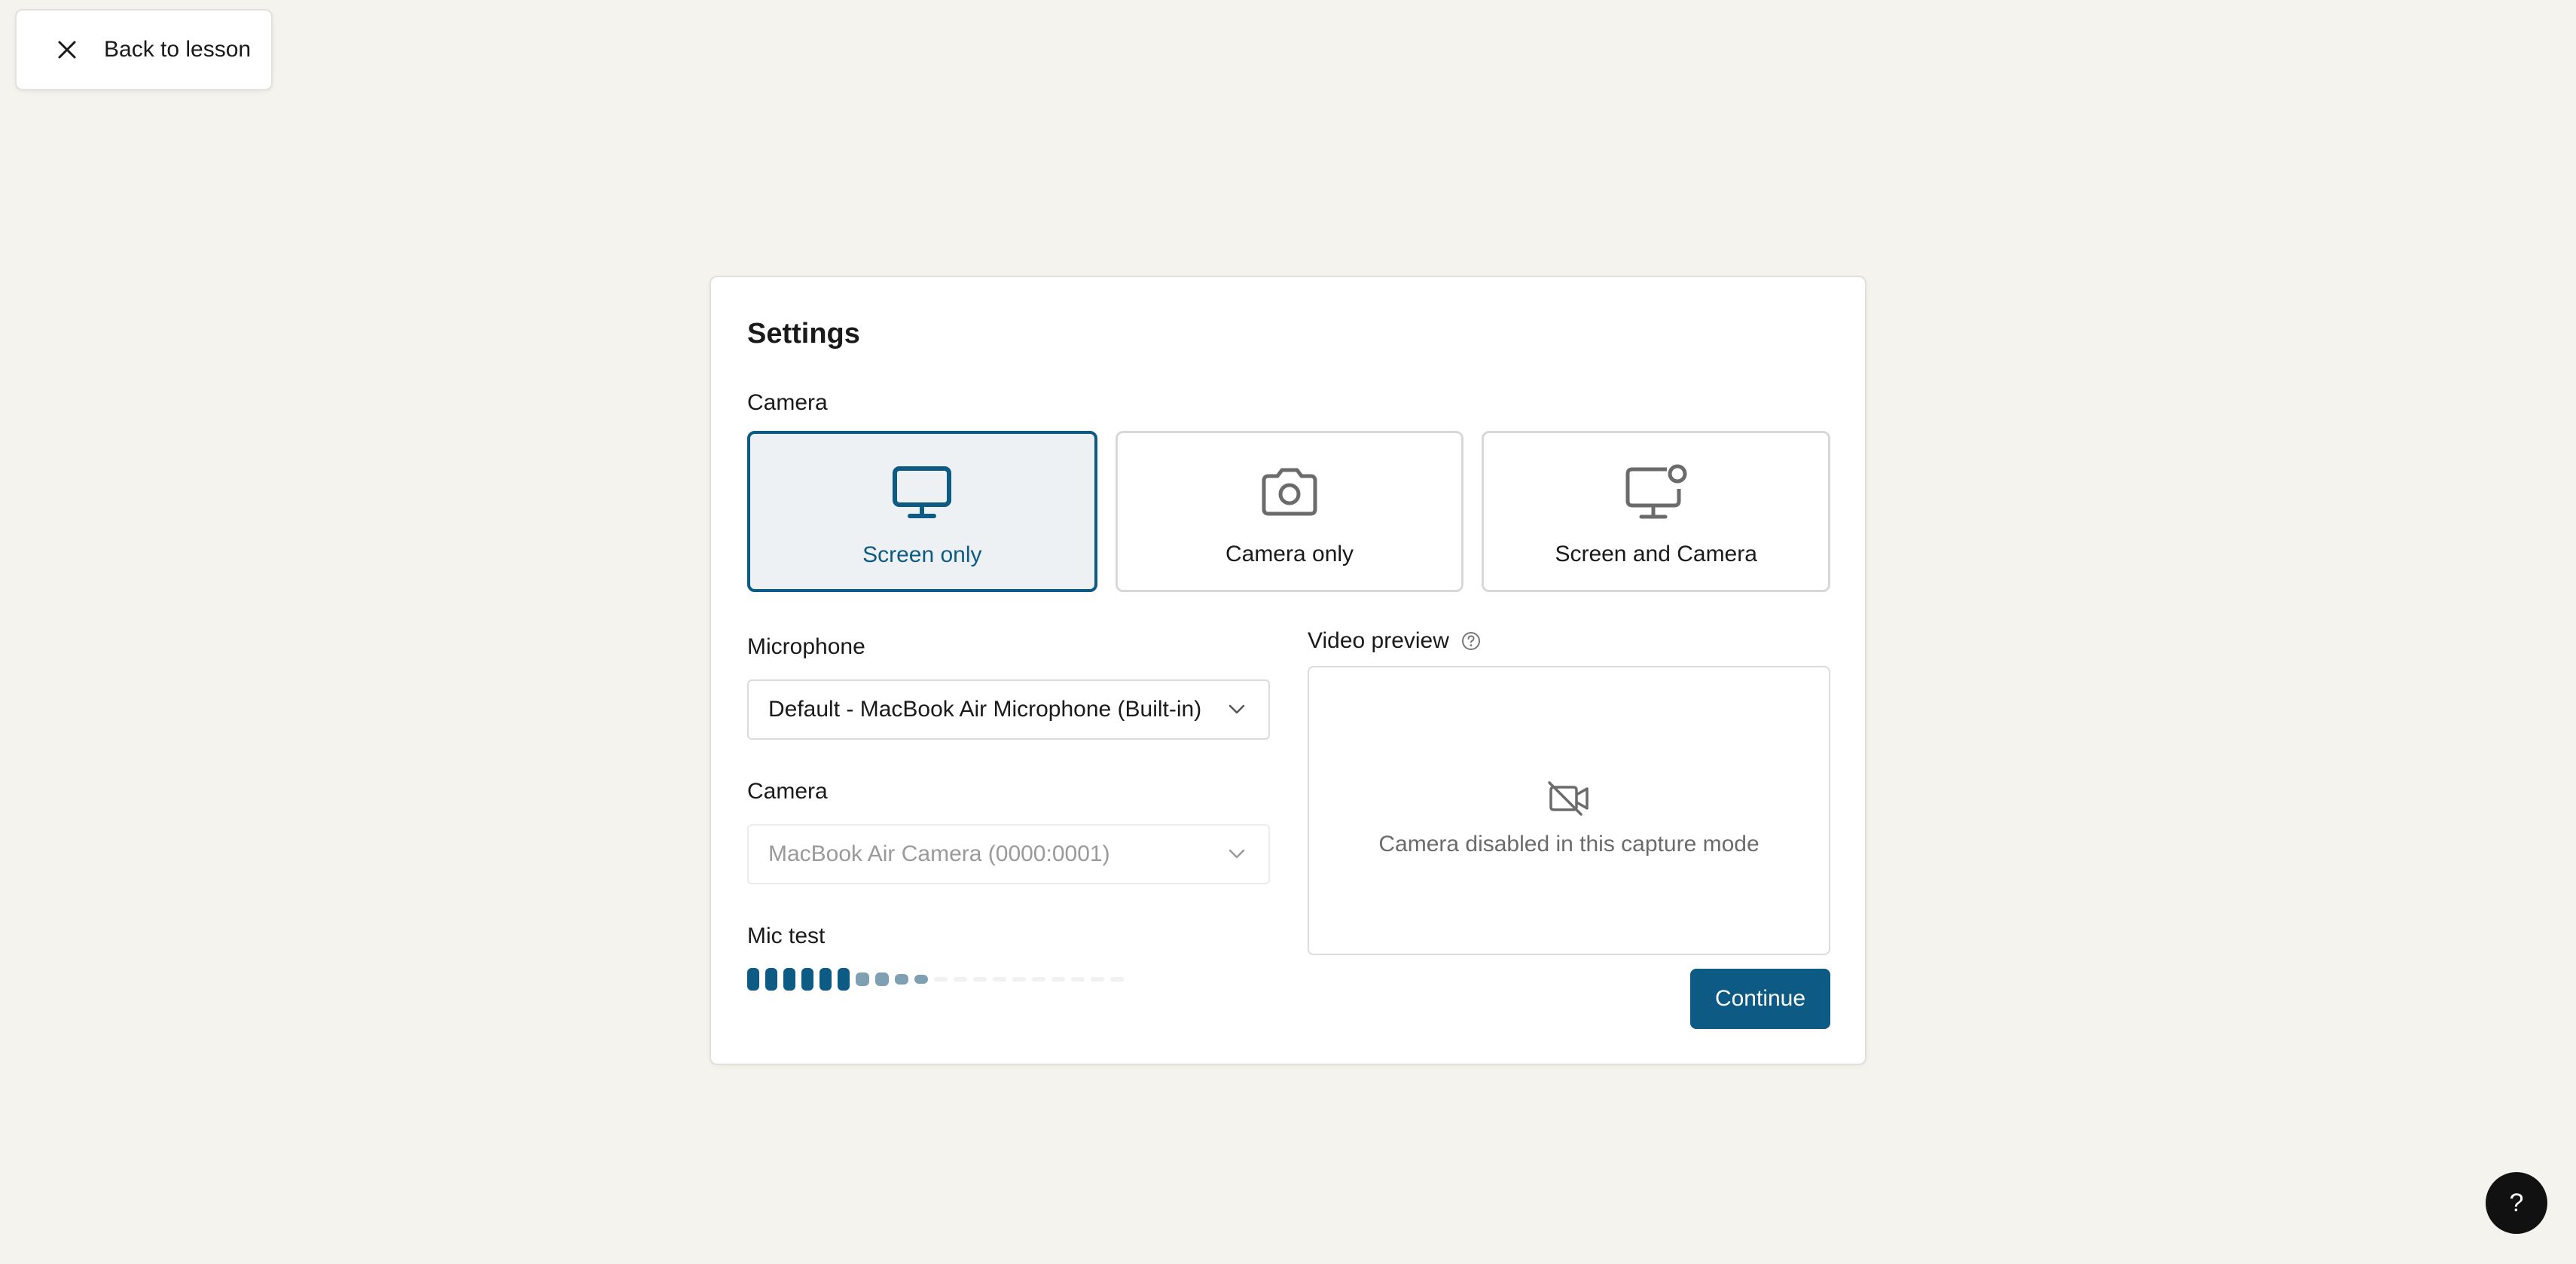 This screenshot has height=1264, width=2576. I want to click on video-preview-label: Video preview, so click(1379, 640).